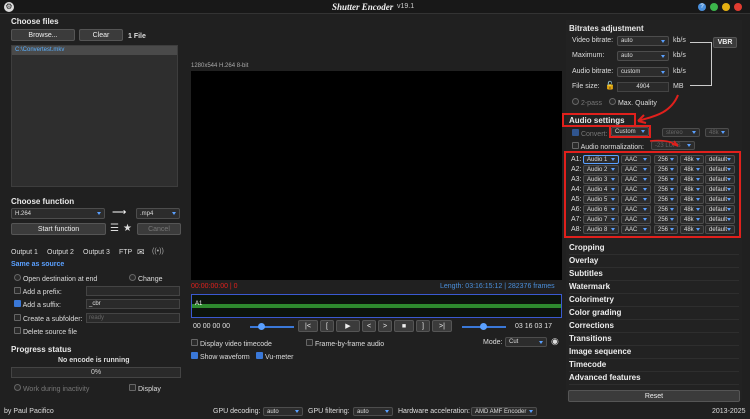 This screenshot has width=750, height=419. I want to click on section-subtitles: Subtitles, so click(654, 275).